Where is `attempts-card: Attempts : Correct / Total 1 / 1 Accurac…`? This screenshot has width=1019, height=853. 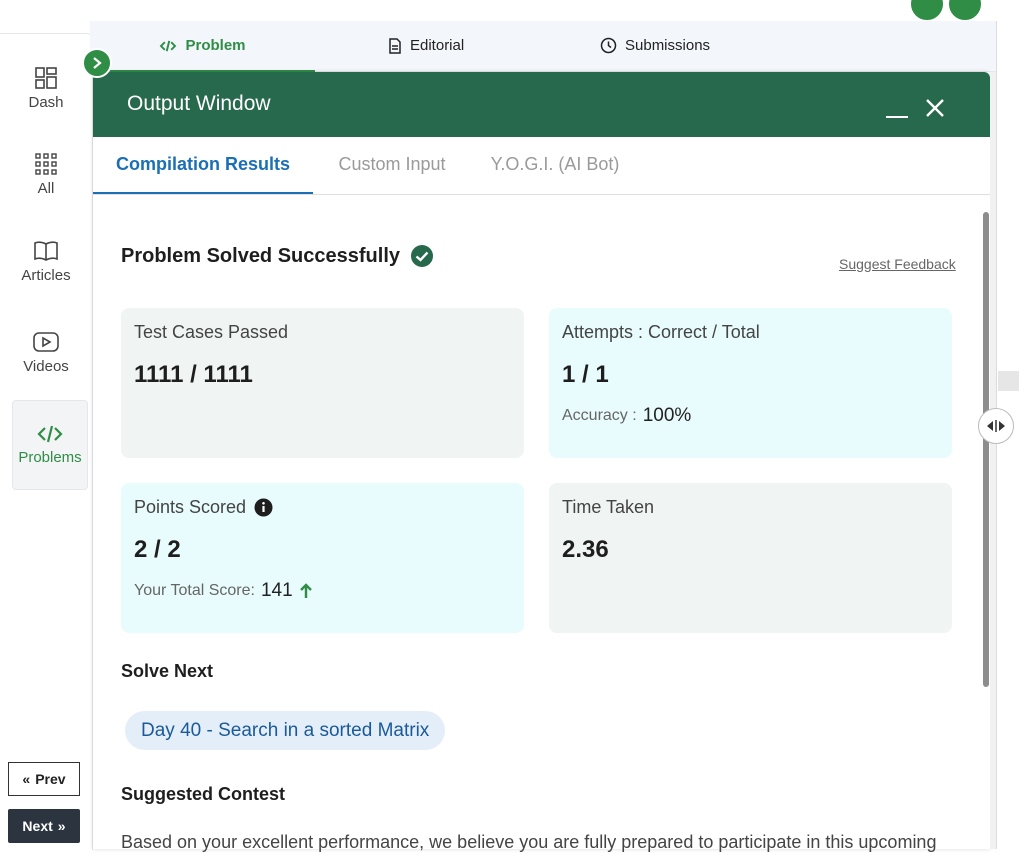 attempts-card: Attempts : Correct / Total 1 / 1 Accurac… is located at coordinates (750, 383).